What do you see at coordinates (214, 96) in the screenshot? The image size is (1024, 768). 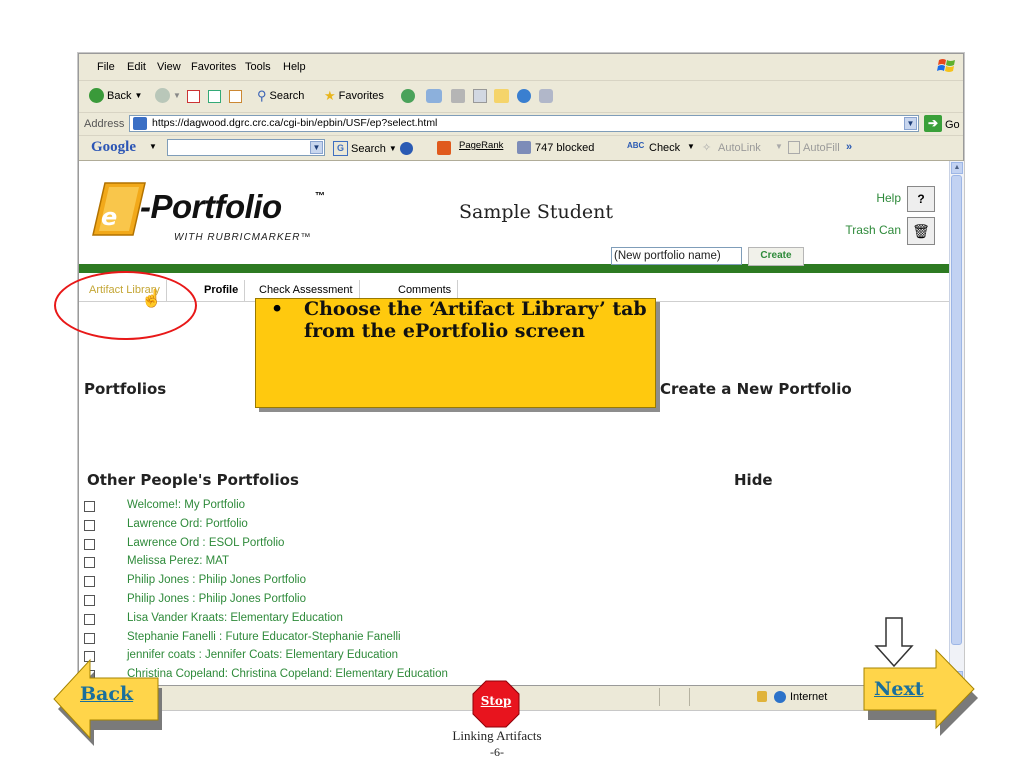 I see `refresh-icon` at bounding box center [214, 96].